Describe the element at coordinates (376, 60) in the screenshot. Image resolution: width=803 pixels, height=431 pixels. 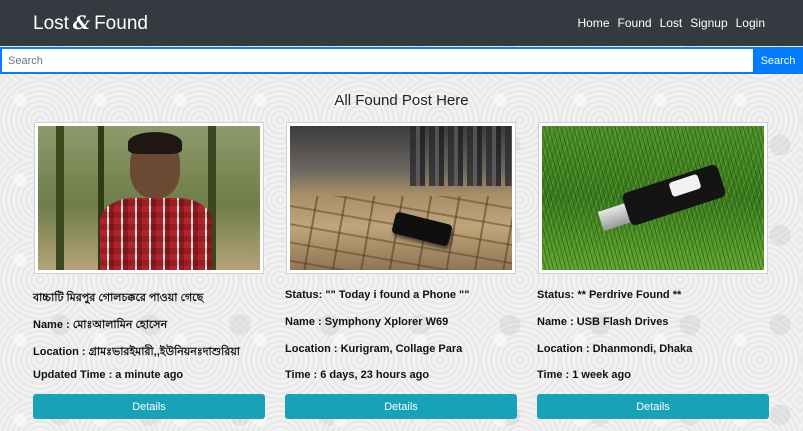
I see `search-input` at that location.